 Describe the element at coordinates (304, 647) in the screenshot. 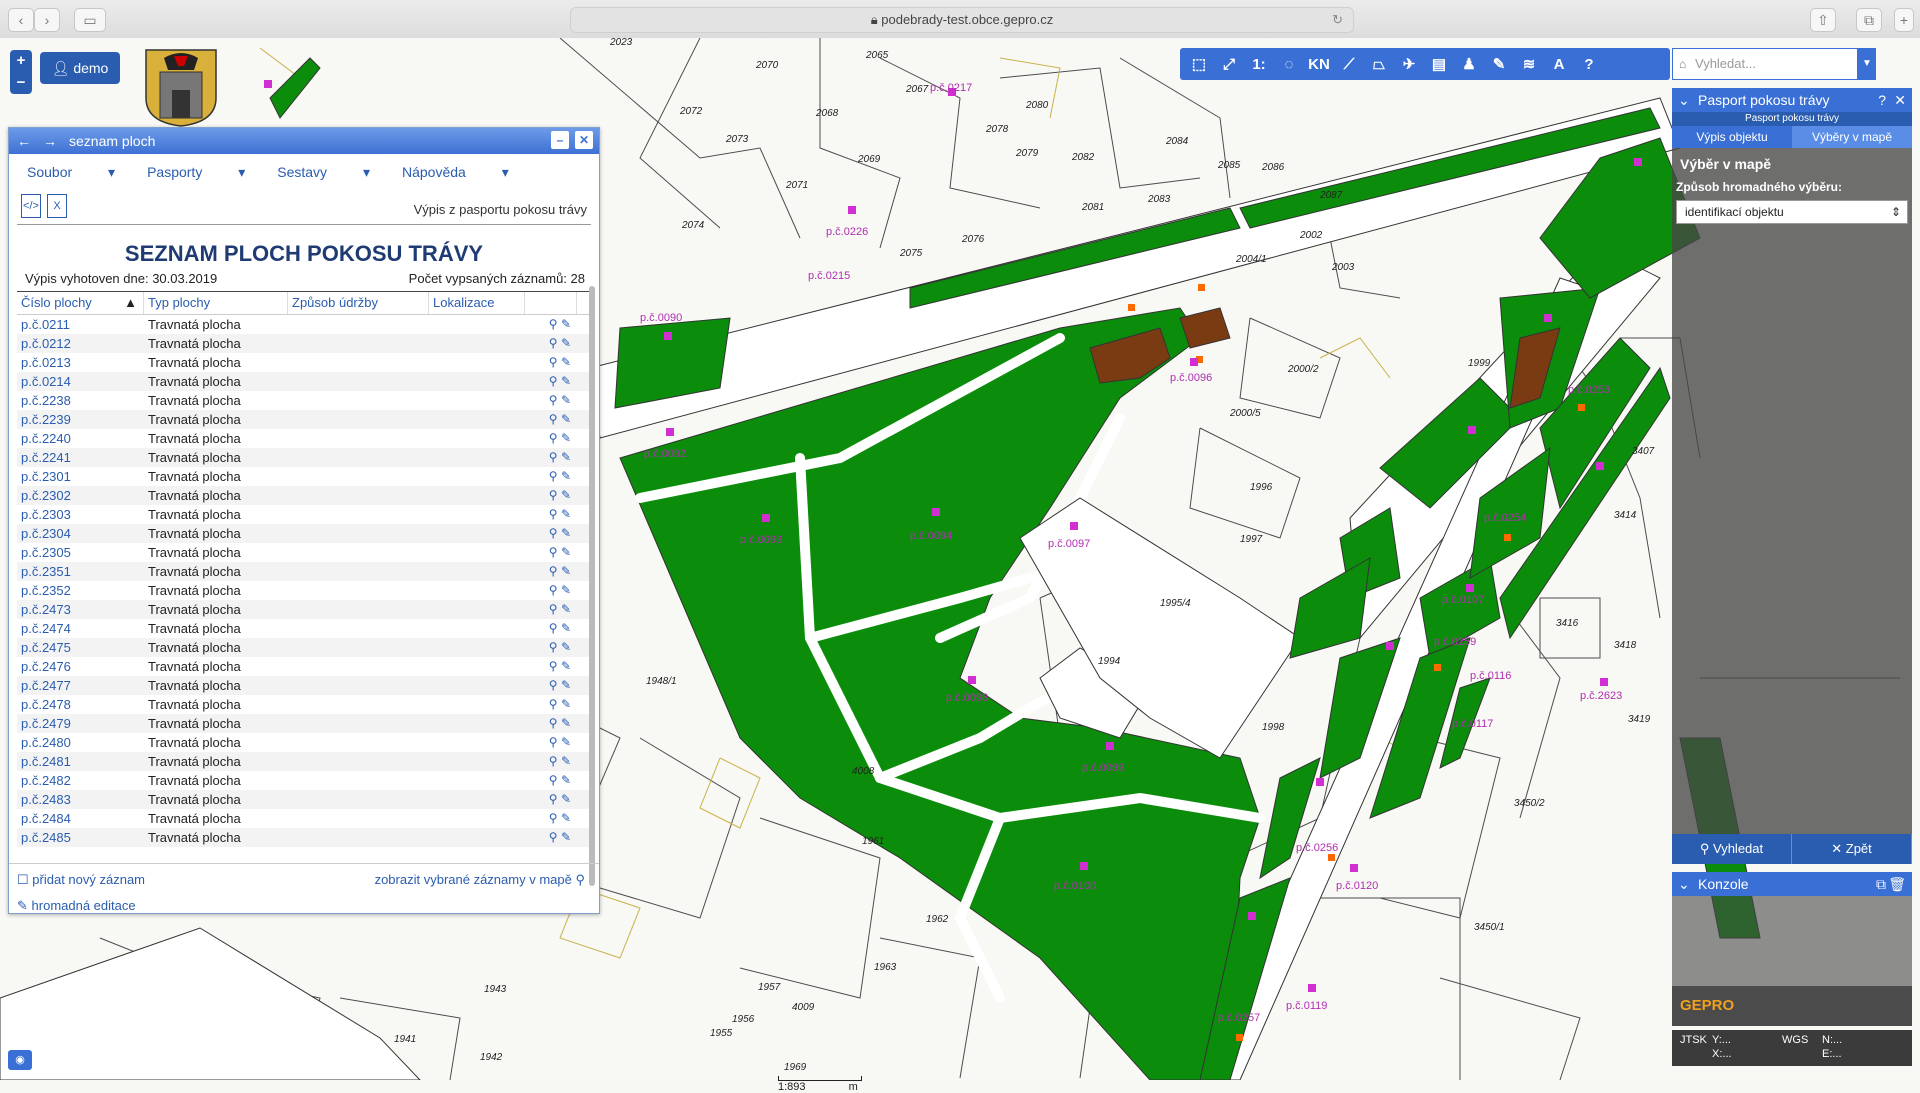

I see `table-row: p.č.2475 Travnatá plocha ⚲ ✎` at that location.